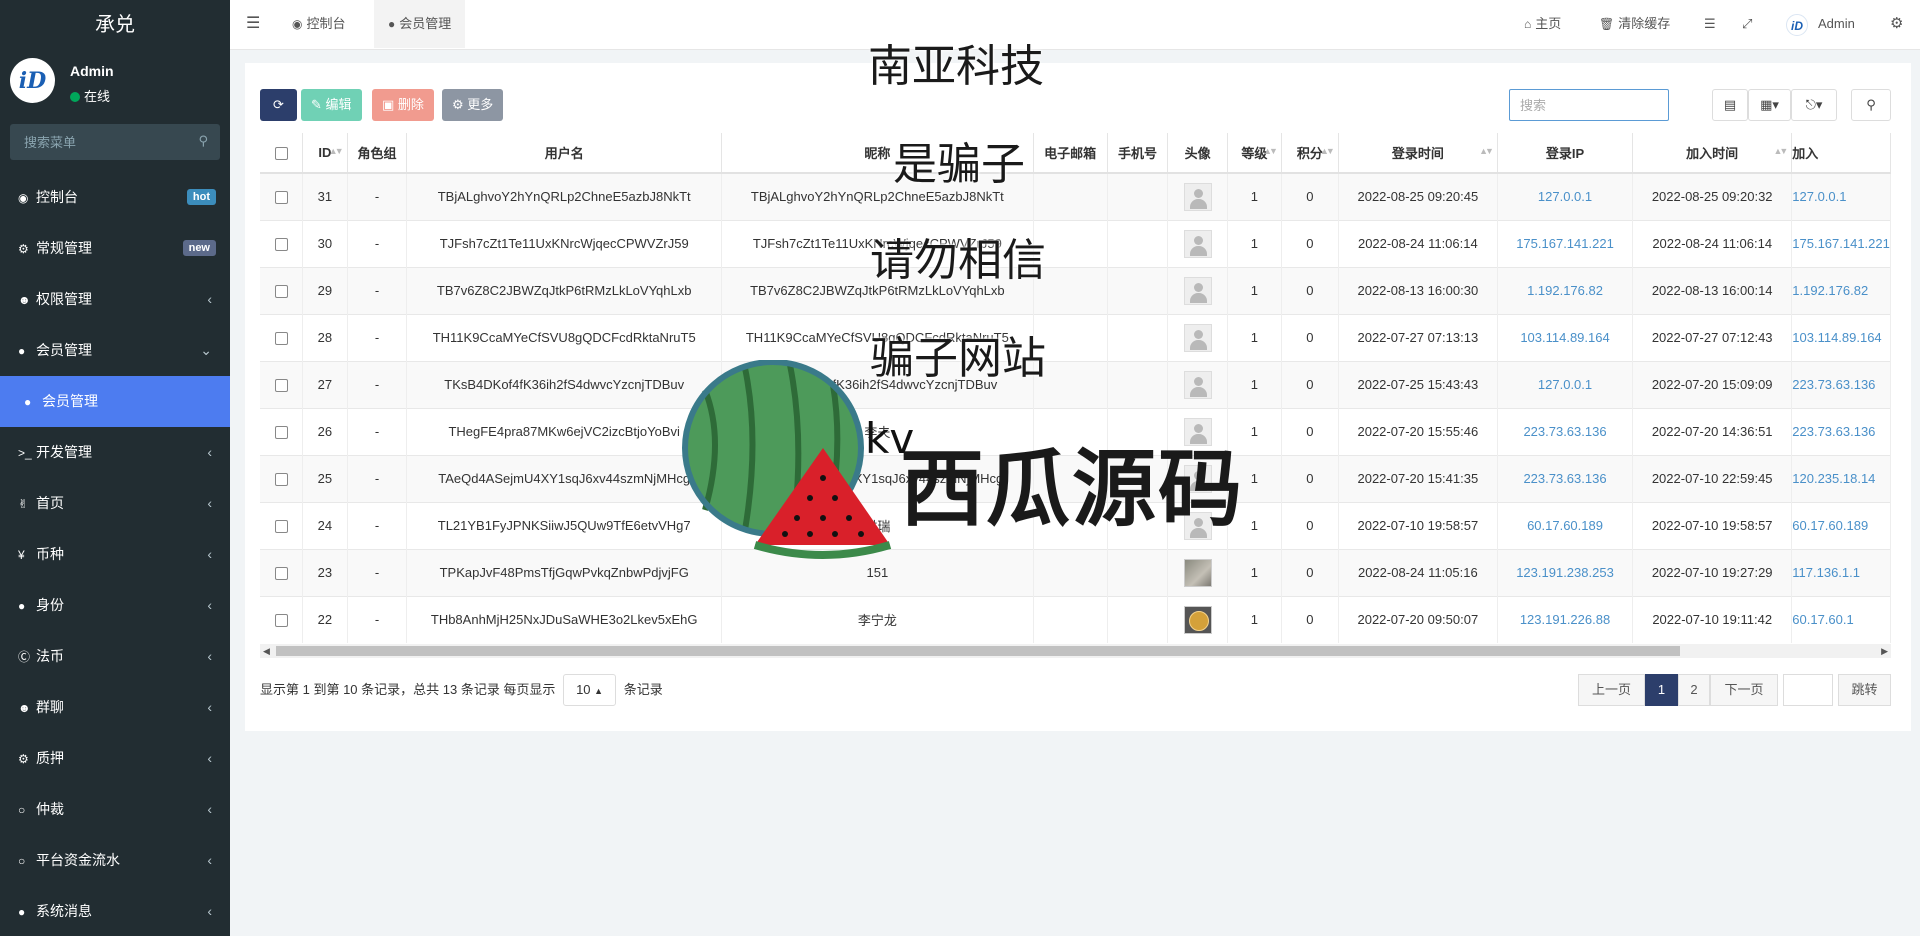  Describe the element at coordinates (1542, 24) in the screenshot. I see `home-link: ⌂ 主页` at that location.